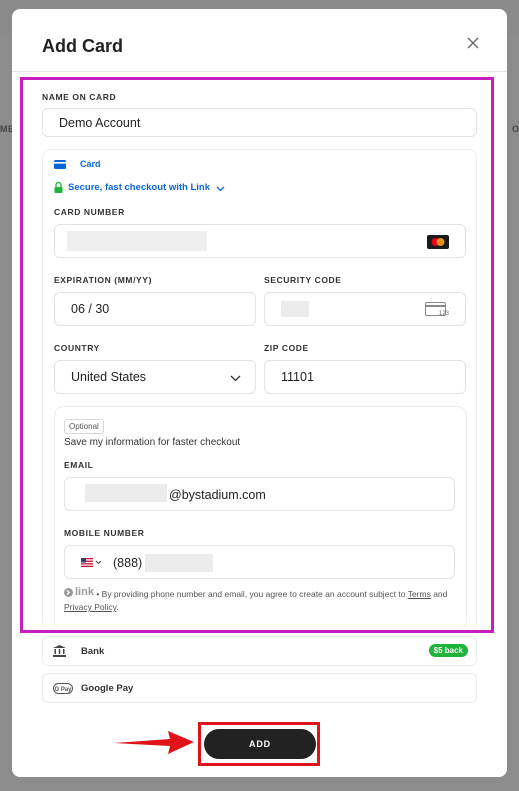 The height and width of the screenshot is (791, 519). I want to click on bank-icon, so click(59, 651).